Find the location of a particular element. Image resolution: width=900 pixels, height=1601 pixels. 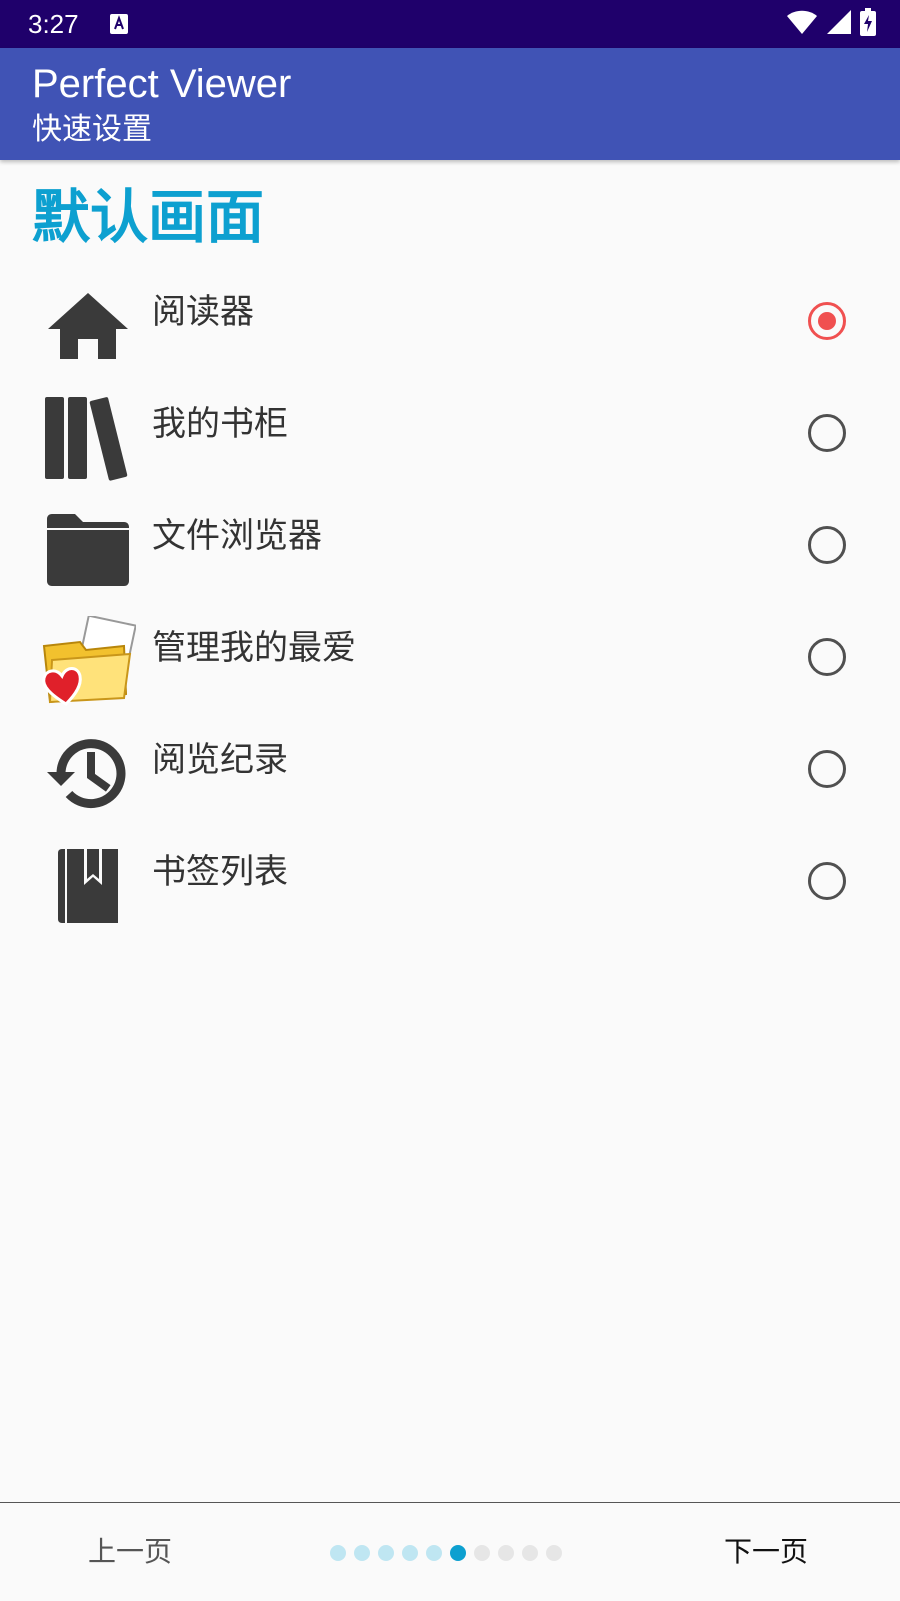

status-time: 3:27 is located at coordinates (53, 24).